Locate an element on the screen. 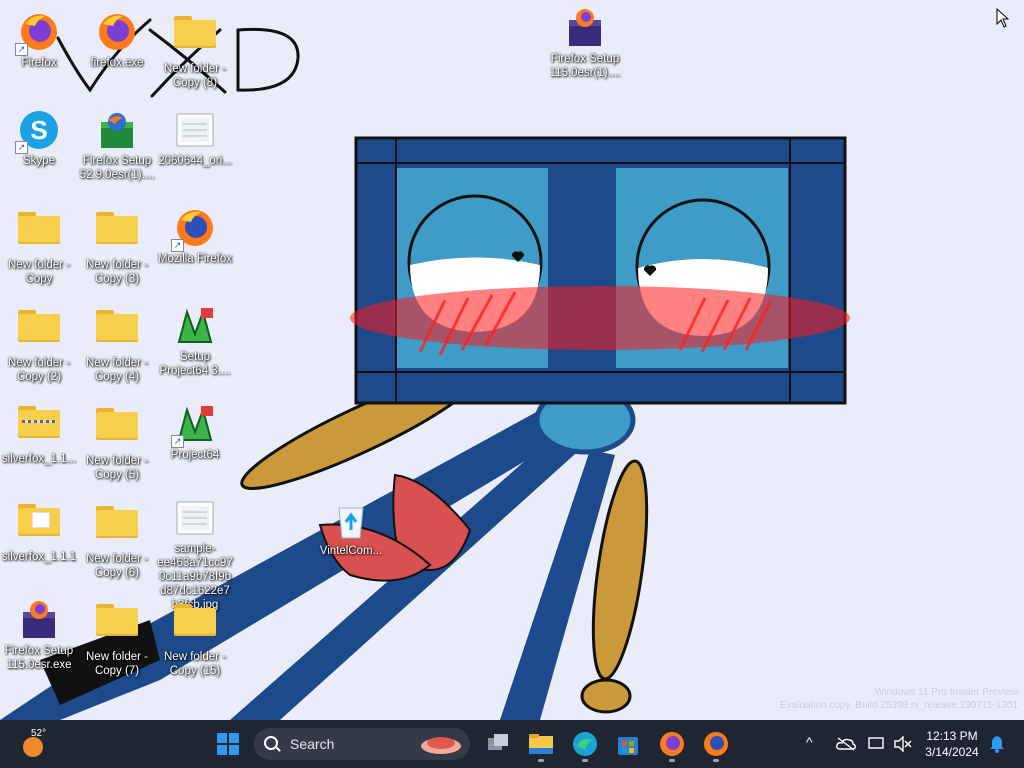 This screenshot has width=1024, height=768. clock-date: 3/14/2024 is located at coordinates (952, 752).